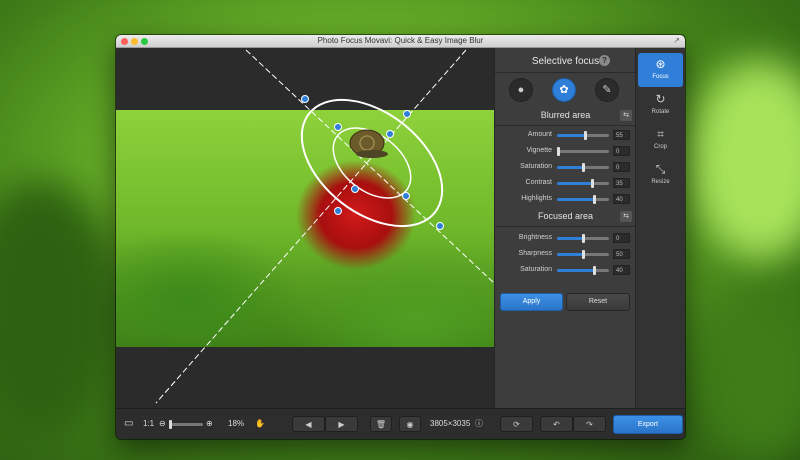 The width and height of the screenshot is (800, 460). Describe the element at coordinates (516, 424) in the screenshot. I see `compare-button: ⟳` at that location.